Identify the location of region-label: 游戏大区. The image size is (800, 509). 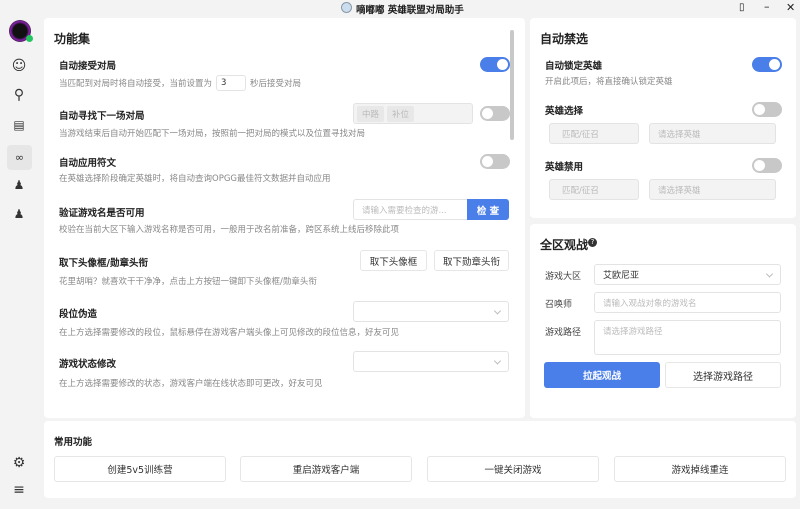
(563, 277).